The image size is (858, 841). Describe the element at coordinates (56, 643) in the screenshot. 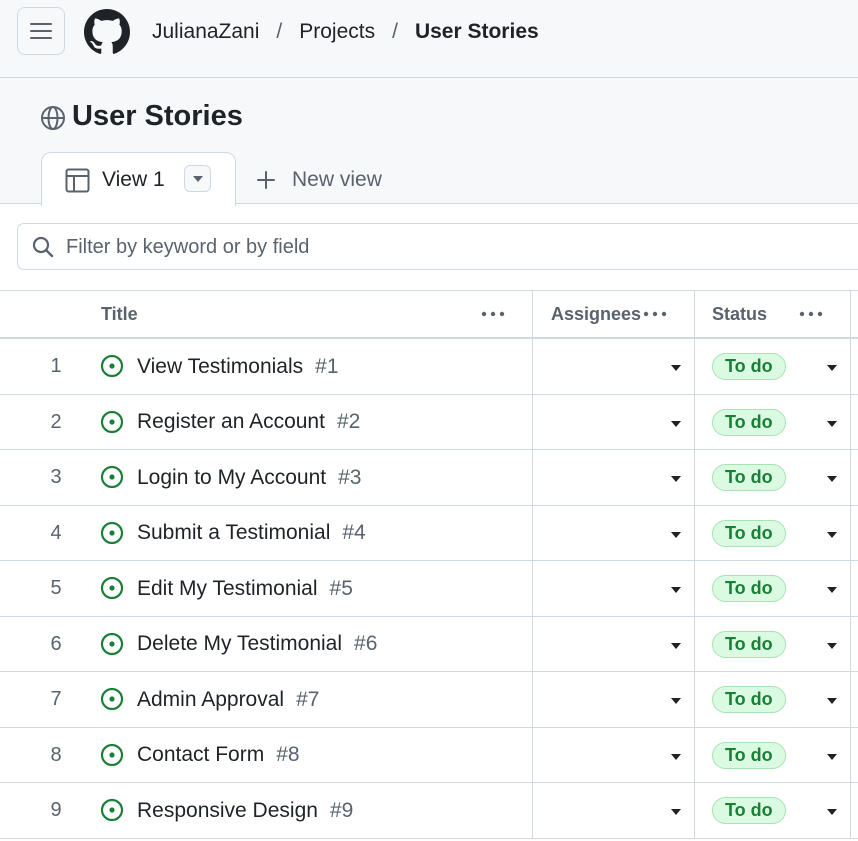

I see `row-number: 6` at that location.